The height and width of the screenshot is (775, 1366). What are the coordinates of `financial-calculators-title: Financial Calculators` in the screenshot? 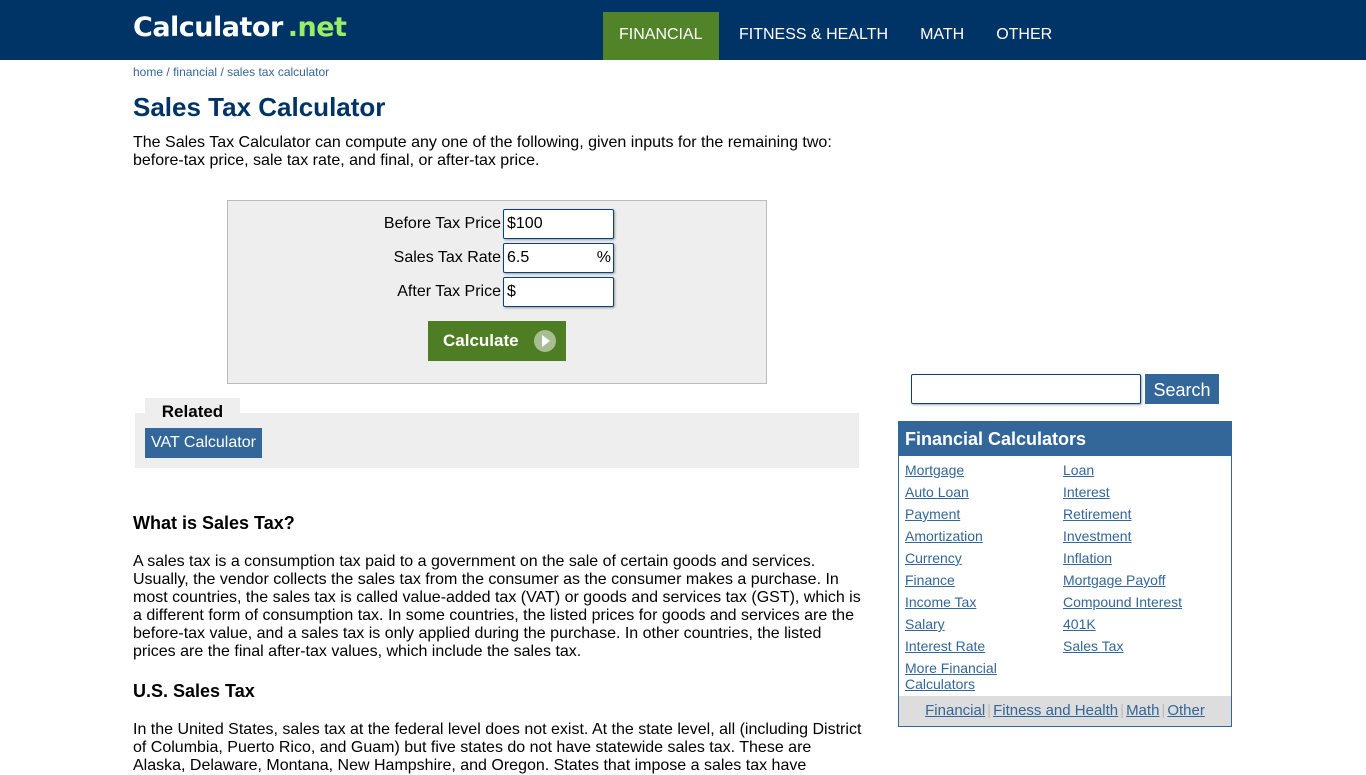 It's located at (1065, 439).